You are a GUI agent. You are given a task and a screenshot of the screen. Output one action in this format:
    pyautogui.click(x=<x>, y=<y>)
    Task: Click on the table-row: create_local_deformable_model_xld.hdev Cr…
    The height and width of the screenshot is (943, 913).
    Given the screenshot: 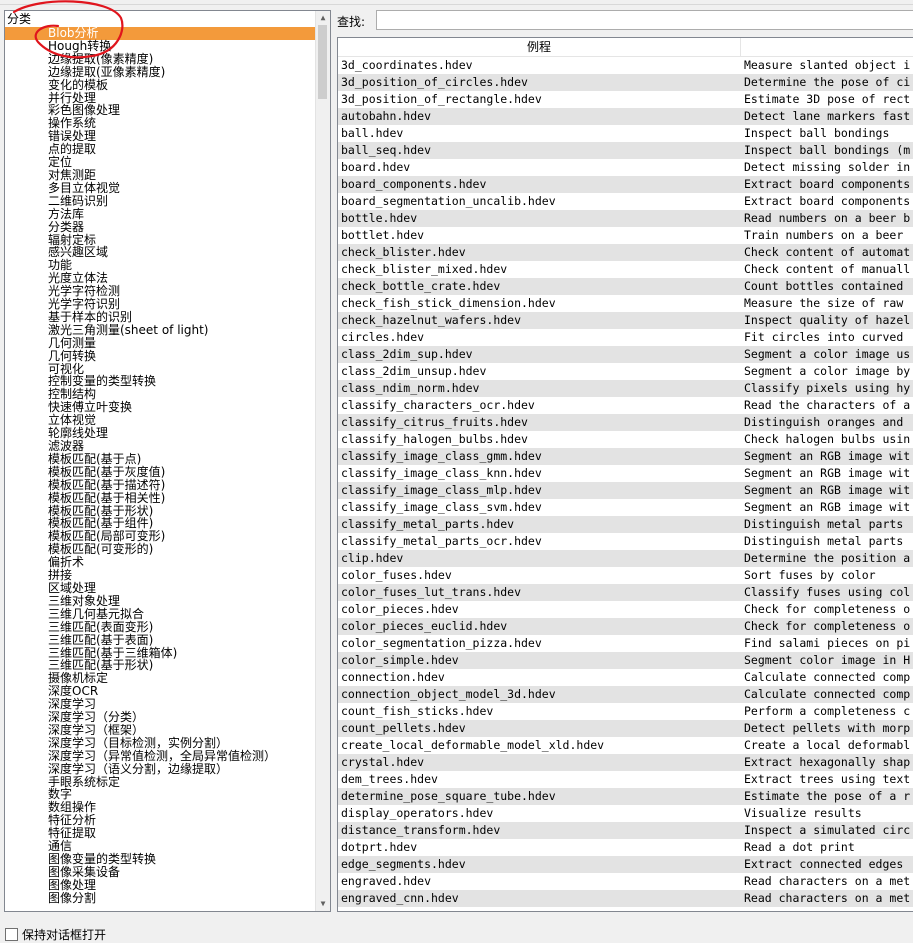 What is the action you would take?
    pyautogui.click(x=625, y=745)
    